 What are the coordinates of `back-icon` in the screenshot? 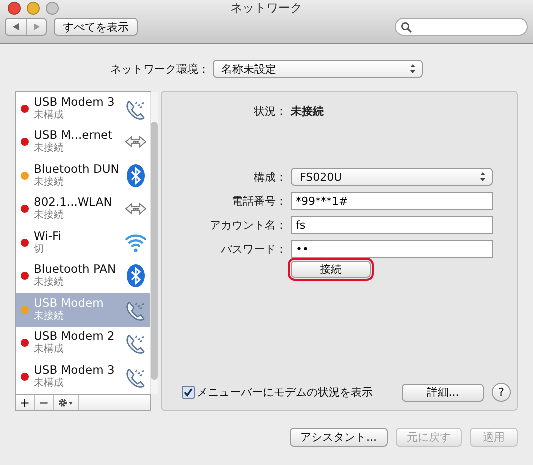 It's located at (16, 27).